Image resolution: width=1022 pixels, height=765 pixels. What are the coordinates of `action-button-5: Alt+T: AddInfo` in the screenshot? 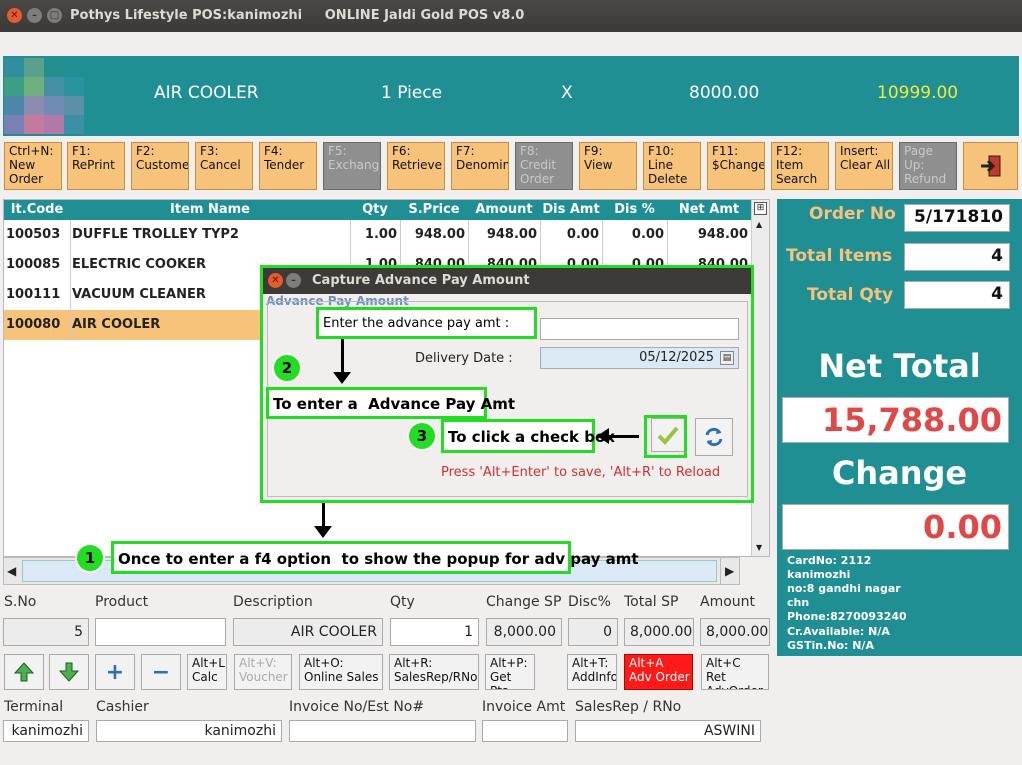 It's located at (592, 672).